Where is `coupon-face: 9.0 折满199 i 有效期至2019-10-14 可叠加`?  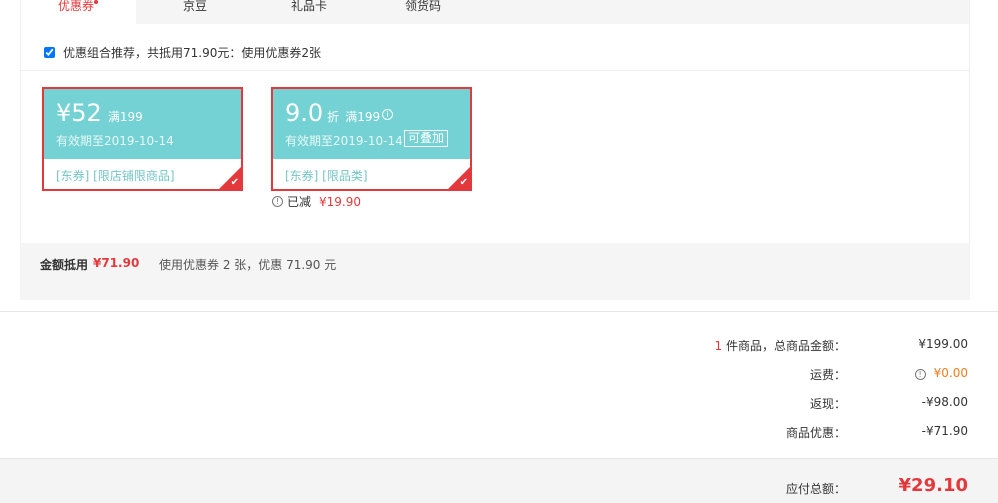
coupon-face: 9.0 折满199 i 有效期至2019-10-14 可叠加 is located at coordinates (371, 124).